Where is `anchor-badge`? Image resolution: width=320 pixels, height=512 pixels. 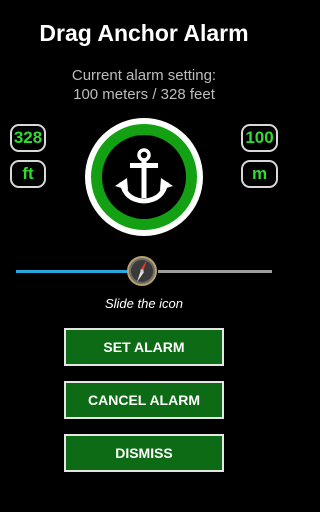
anchor-badge is located at coordinates (144, 177).